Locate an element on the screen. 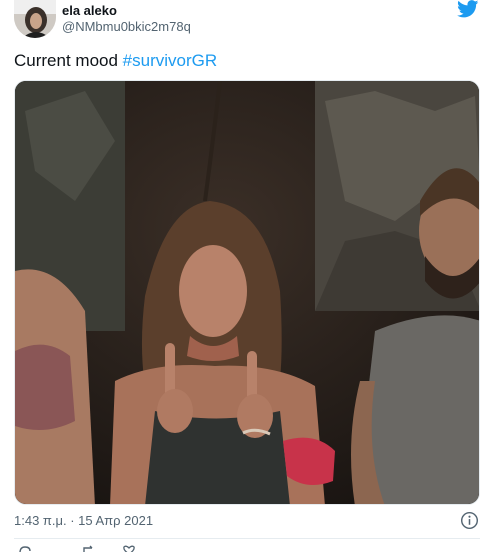 The height and width of the screenshot is (552, 495). tweet-header: ela aleko @NMbmu0bkic2m78q is located at coordinates (249, 21).